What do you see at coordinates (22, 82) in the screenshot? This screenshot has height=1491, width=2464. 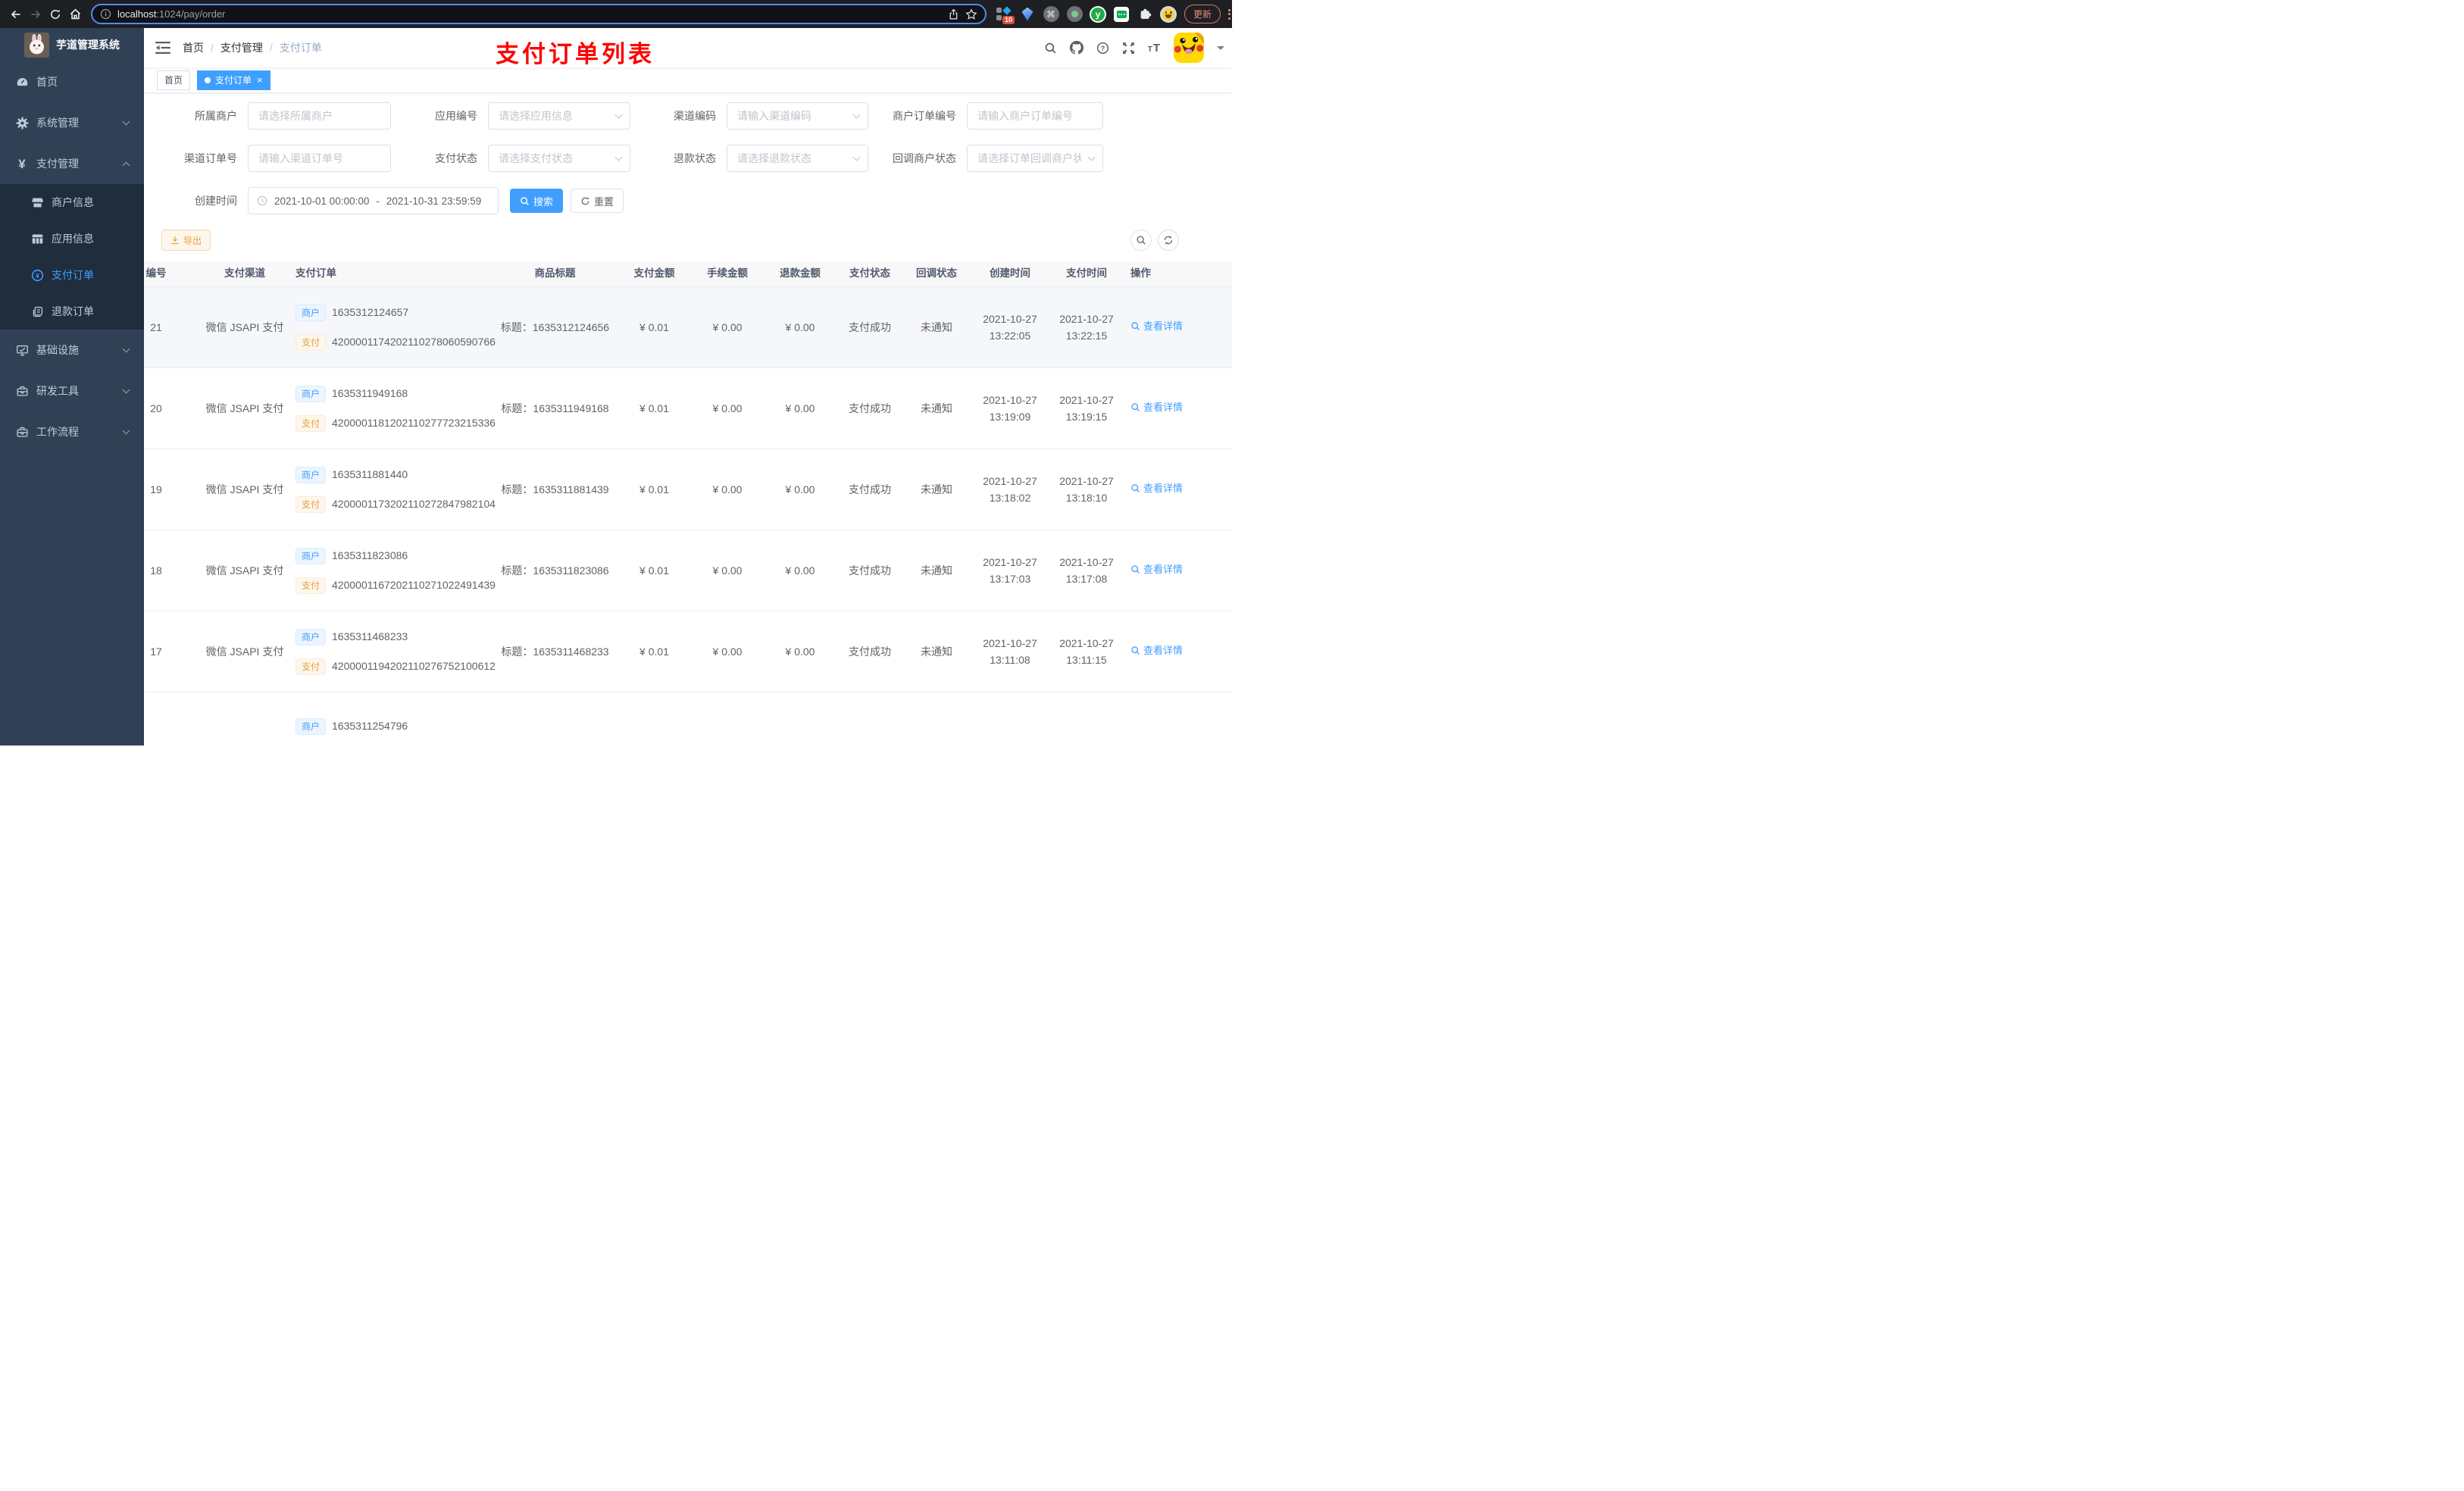 I see `dashboard-icon` at bounding box center [22, 82].